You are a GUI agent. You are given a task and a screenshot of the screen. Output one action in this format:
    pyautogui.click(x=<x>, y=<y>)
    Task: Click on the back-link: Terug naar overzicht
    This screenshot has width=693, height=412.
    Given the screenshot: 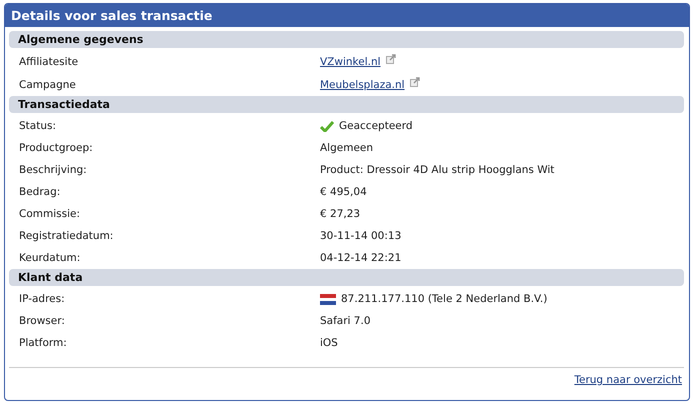 What is the action you would take?
    pyautogui.click(x=628, y=380)
    